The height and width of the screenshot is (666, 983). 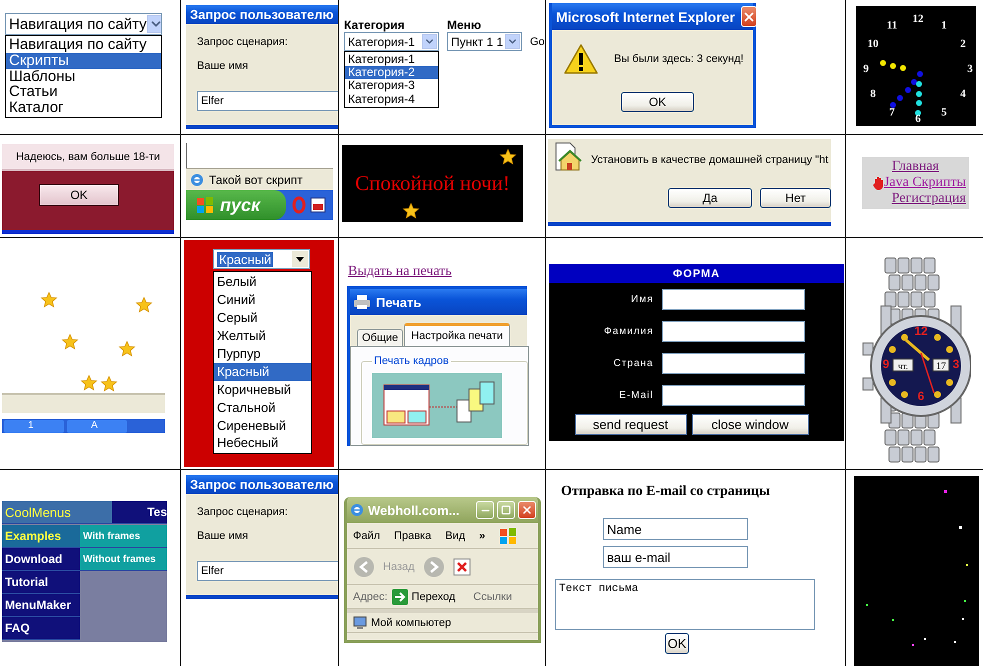 What do you see at coordinates (391, 99) in the screenshot?
I see `list-item: Категория-4` at bounding box center [391, 99].